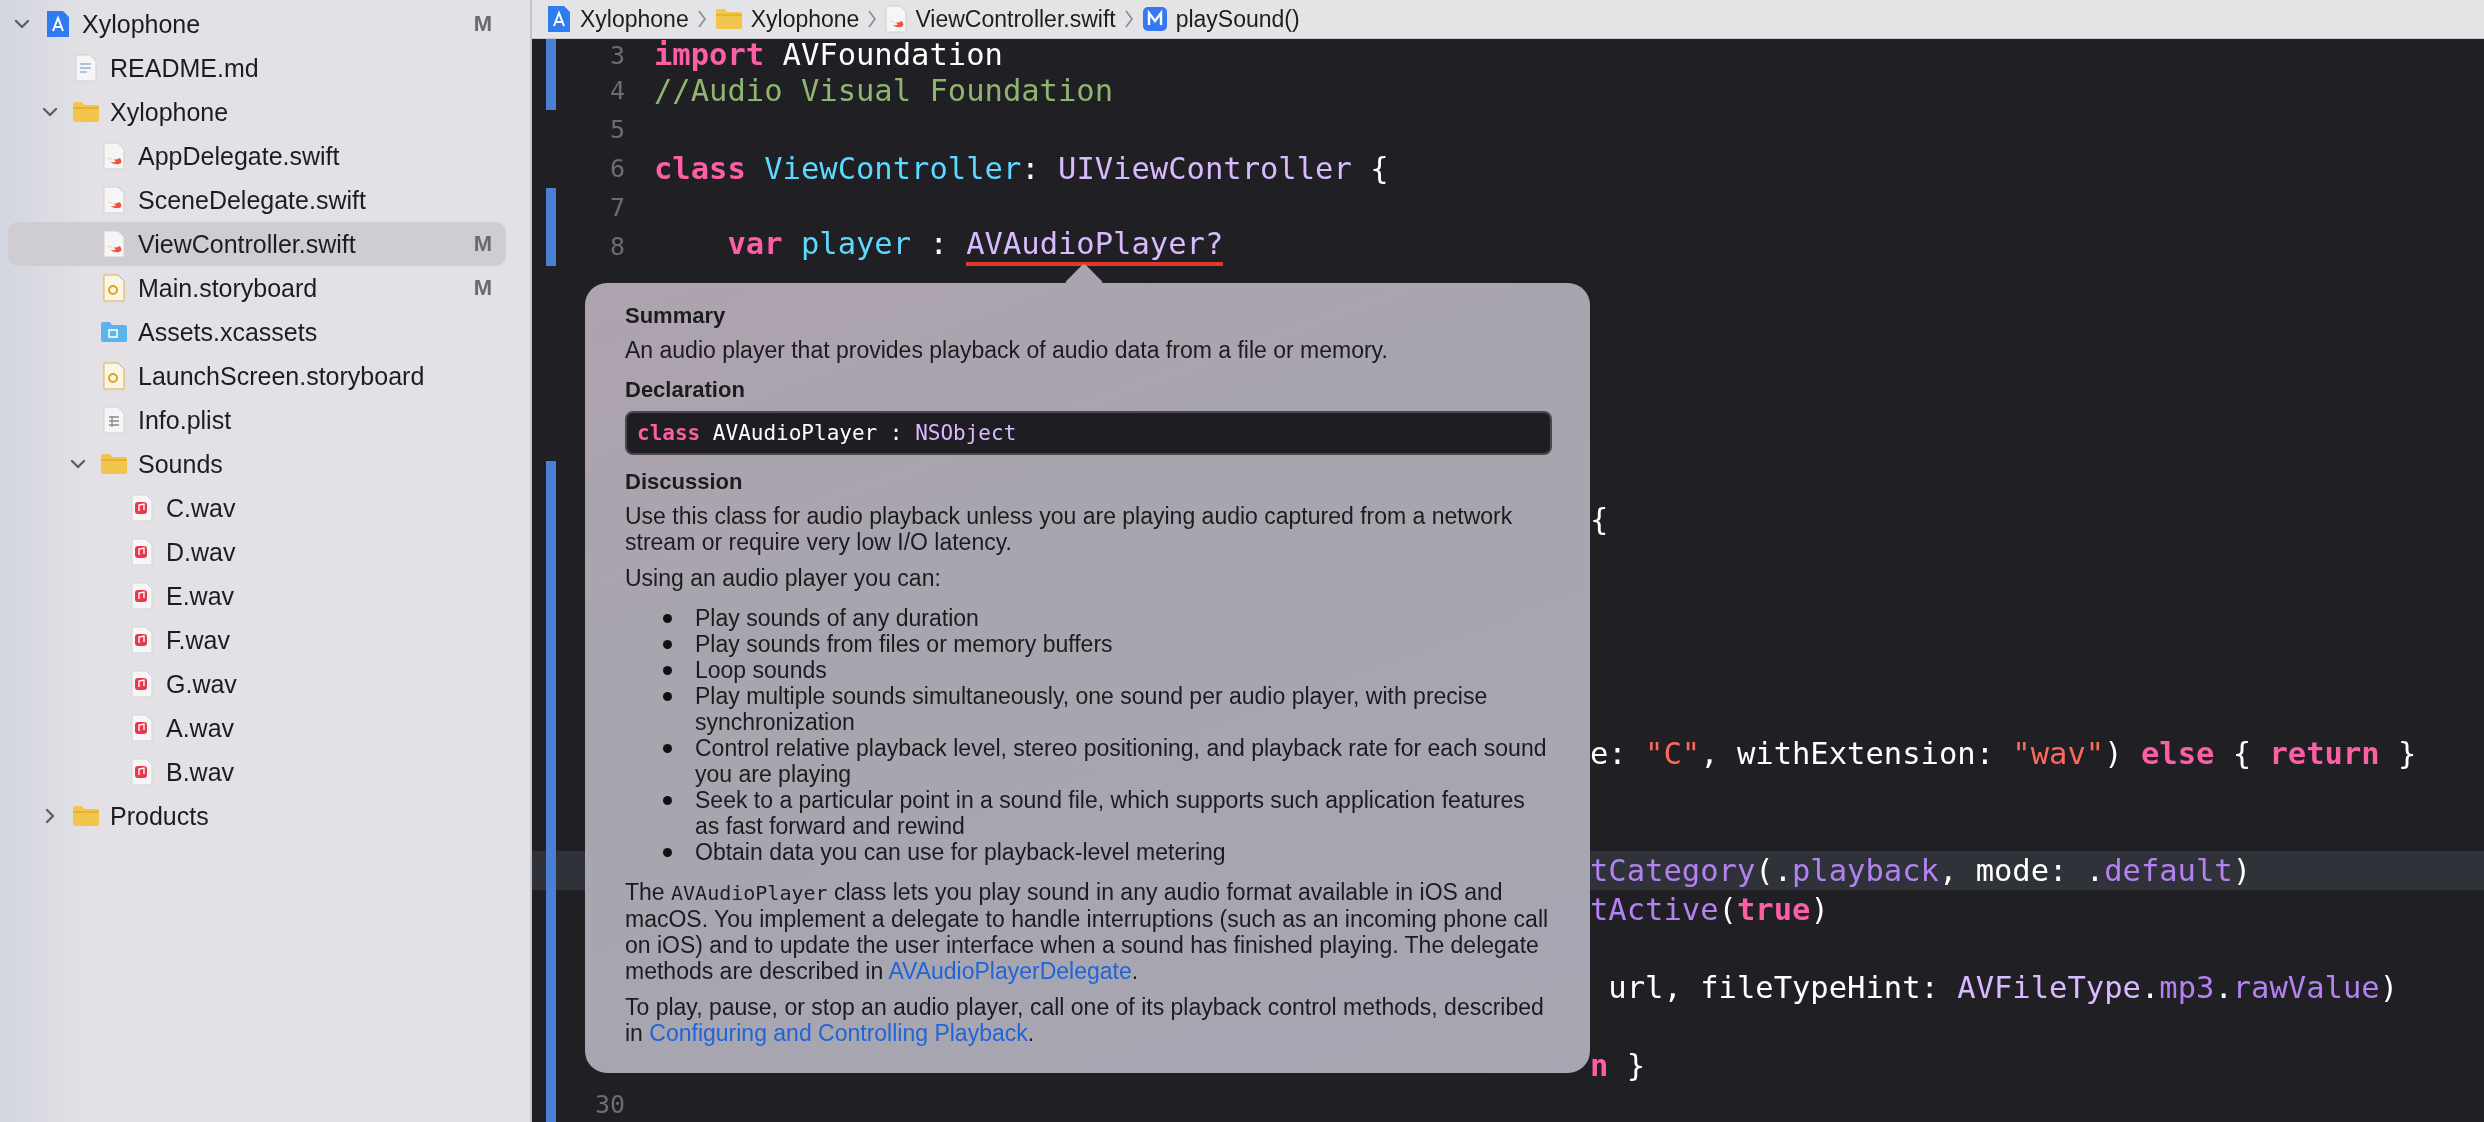 This screenshot has width=2484, height=1122. Describe the element at coordinates (181, 464) in the screenshot. I see `file-name: Sounds` at that location.